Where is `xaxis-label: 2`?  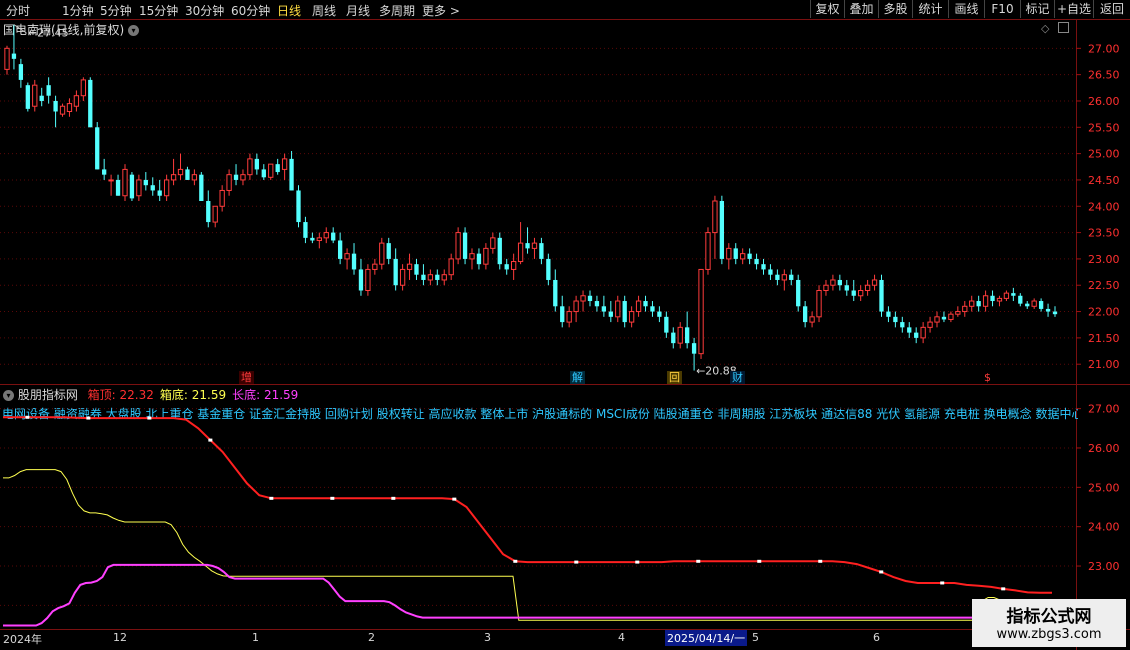 xaxis-label: 2 is located at coordinates (371, 637).